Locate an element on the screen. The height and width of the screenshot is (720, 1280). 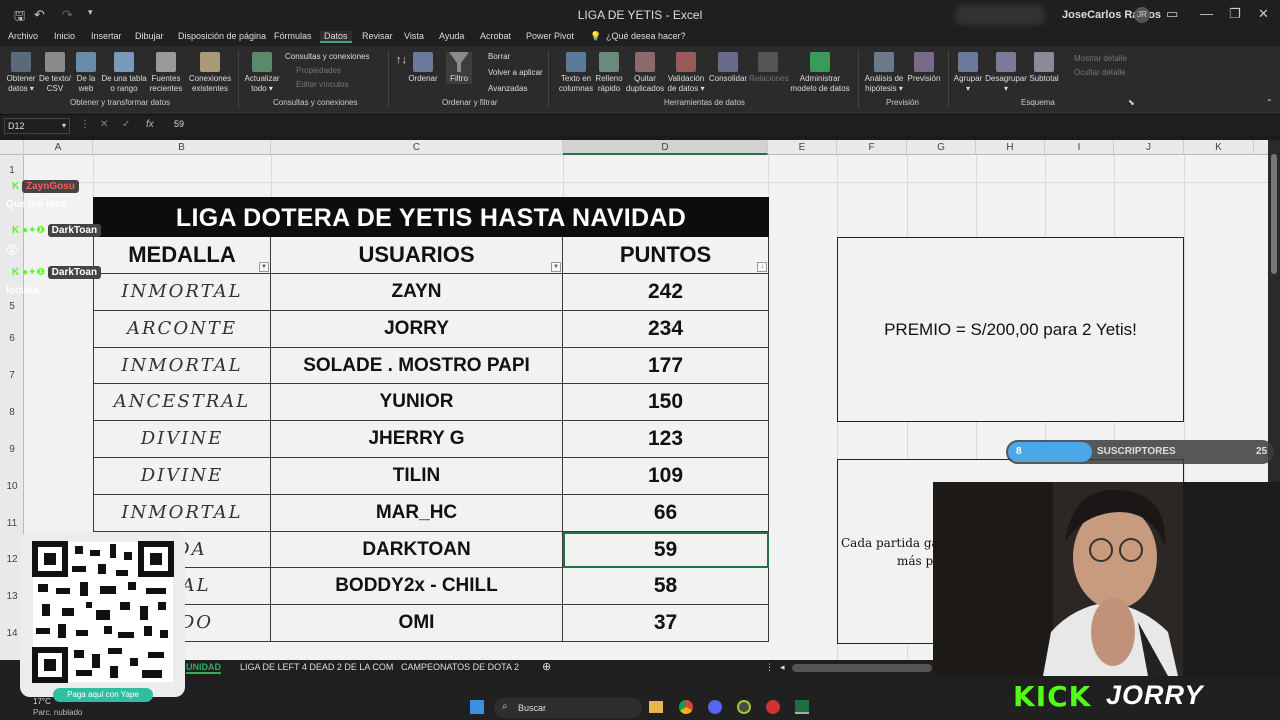
yape-pay-button: Paga aquí con Yape is located at coordinates (103, 695).